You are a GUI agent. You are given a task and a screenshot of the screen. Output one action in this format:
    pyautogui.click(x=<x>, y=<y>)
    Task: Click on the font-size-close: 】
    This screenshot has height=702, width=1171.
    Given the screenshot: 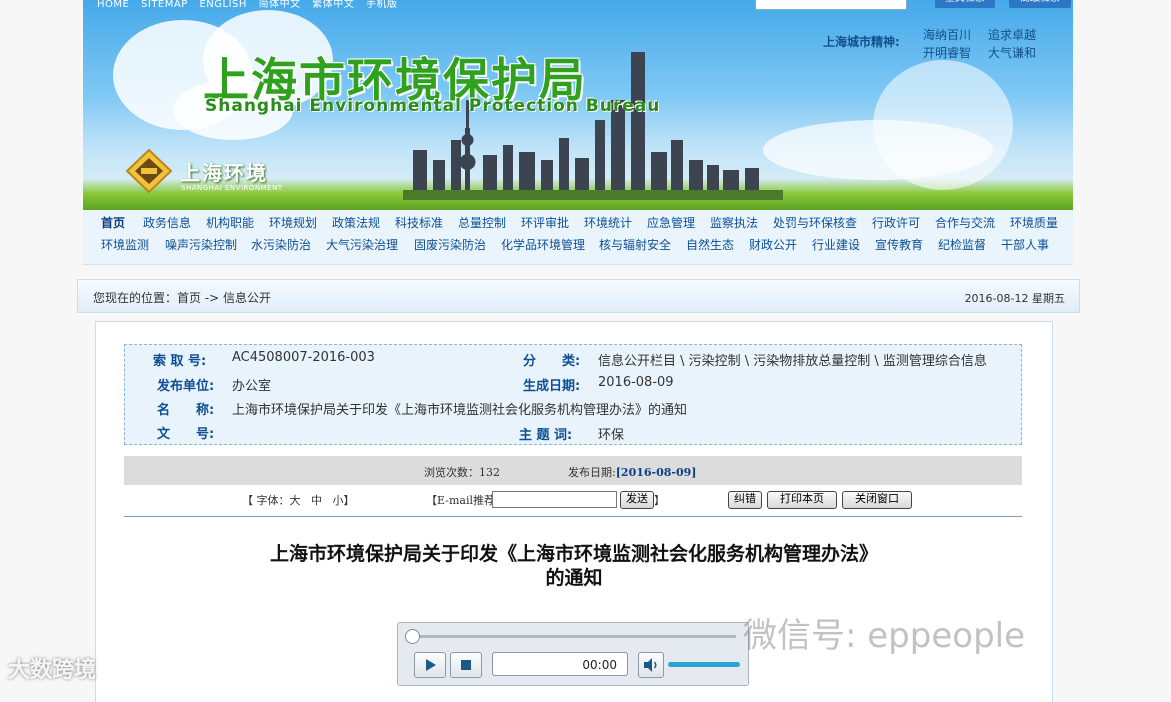 What is the action you would take?
    pyautogui.click(x=349, y=500)
    